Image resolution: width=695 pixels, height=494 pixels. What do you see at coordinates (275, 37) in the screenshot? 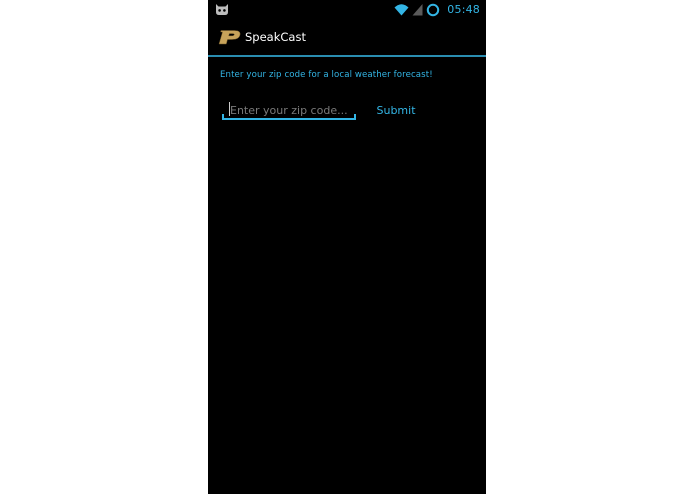
I see `app-title: SpeakCast` at bounding box center [275, 37].